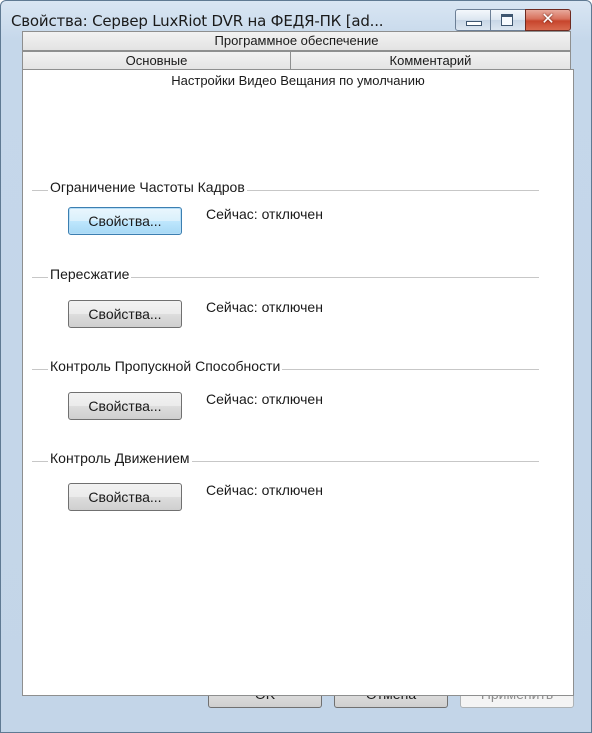  Describe the element at coordinates (90, 274) in the screenshot. I see `group-label: Пересжатие` at that location.